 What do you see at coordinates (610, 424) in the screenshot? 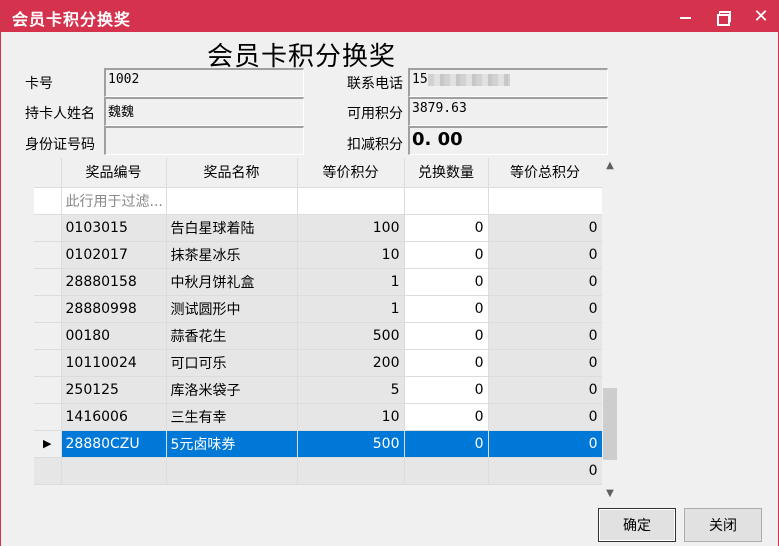
I see `scroll-thumb` at bounding box center [610, 424].